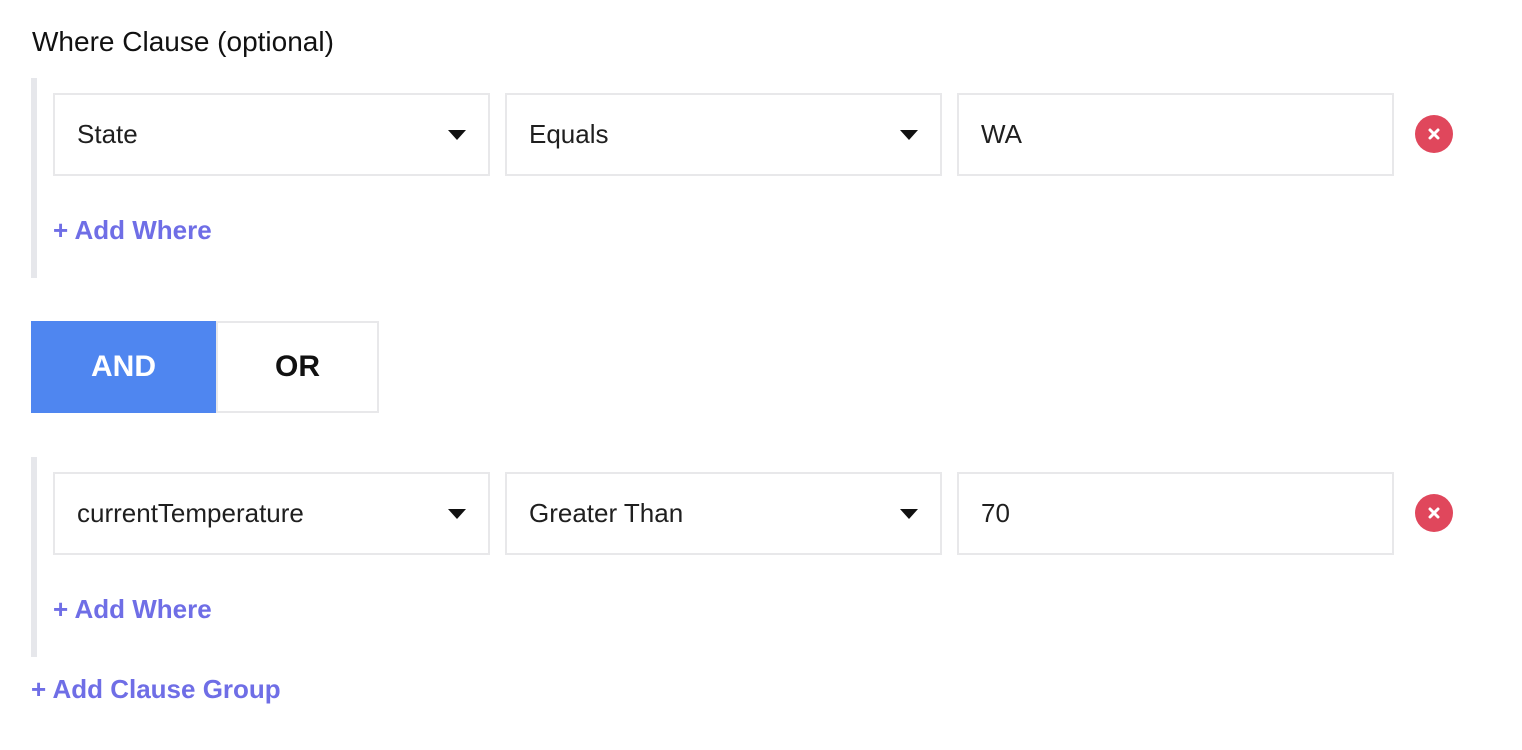 This screenshot has width=1522, height=750. Describe the element at coordinates (606, 513) in the screenshot. I see `operator-select-value: Greater Than` at that location.